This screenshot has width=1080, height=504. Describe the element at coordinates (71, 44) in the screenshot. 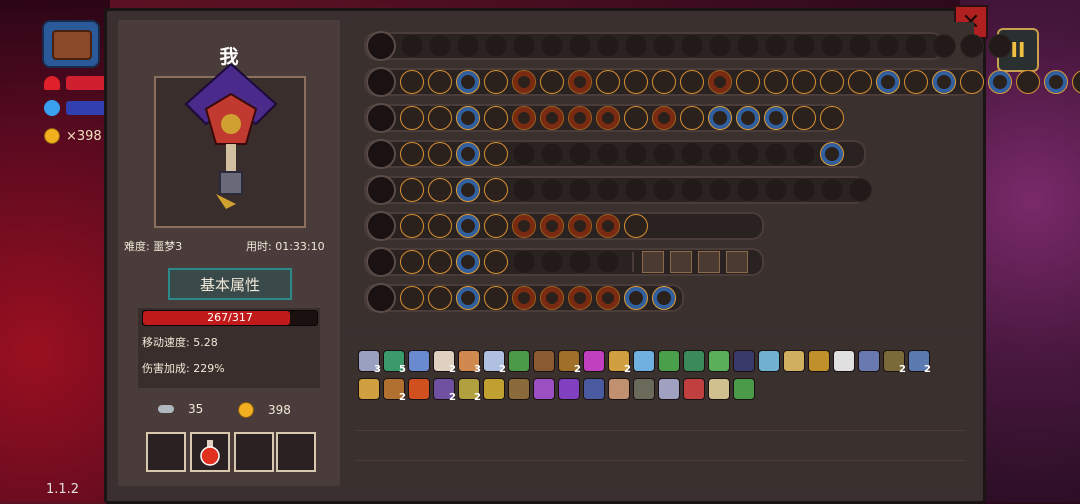

I see `inventory-chest-button` at that location.